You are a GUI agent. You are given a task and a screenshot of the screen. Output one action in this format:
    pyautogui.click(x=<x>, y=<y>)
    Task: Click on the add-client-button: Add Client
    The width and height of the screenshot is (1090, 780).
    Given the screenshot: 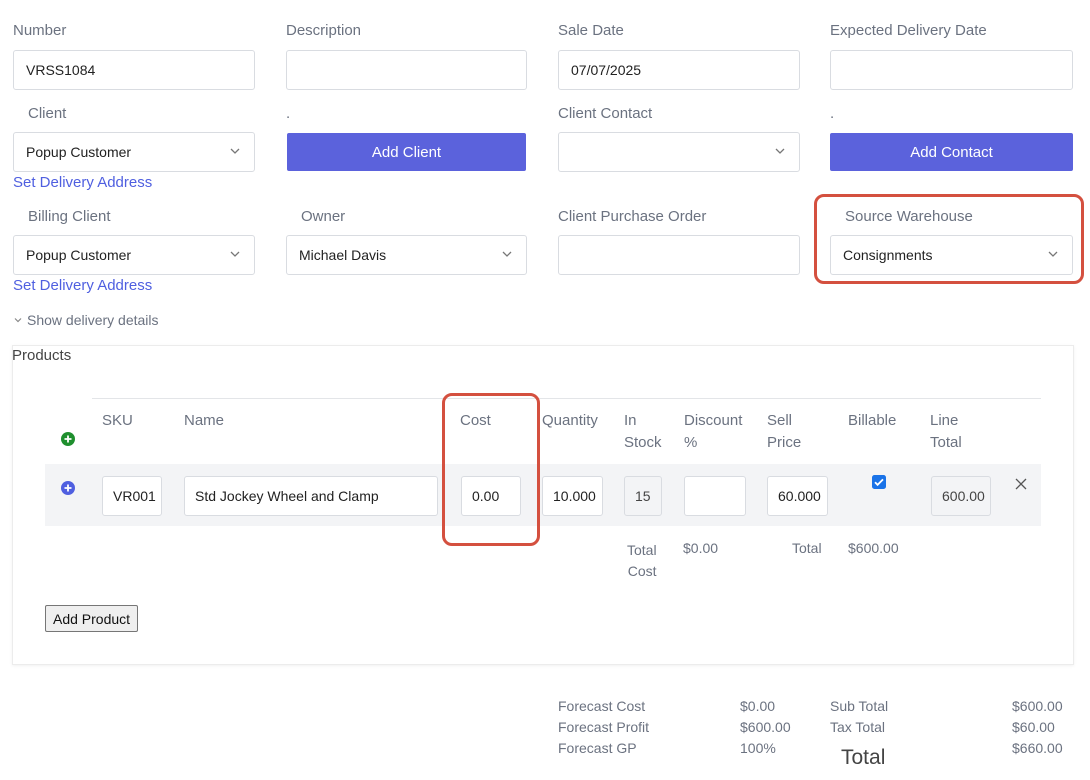 What is the action you would take?
    pyautogui.click(x=406, y=152)
    